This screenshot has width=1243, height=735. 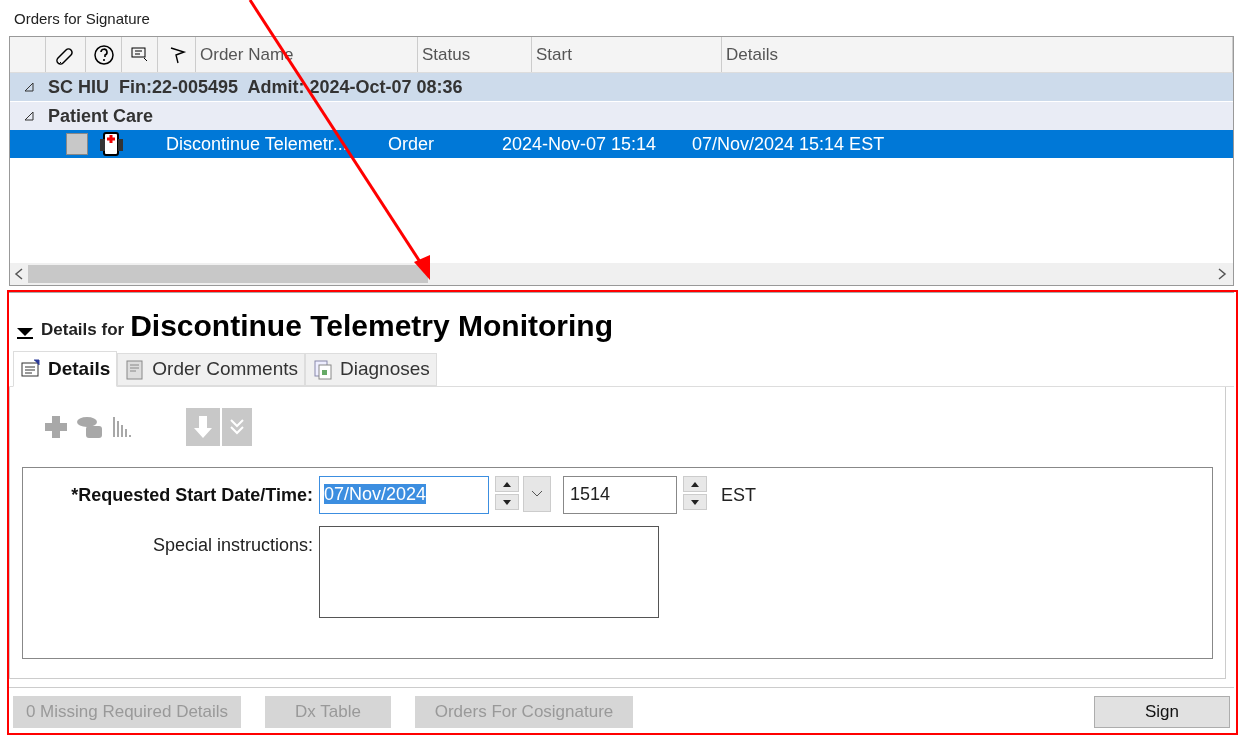 What do you see at coordinates (537, 494) in the screenshot?
I see `chevron-down-icon` at bounding box center [537, 494].